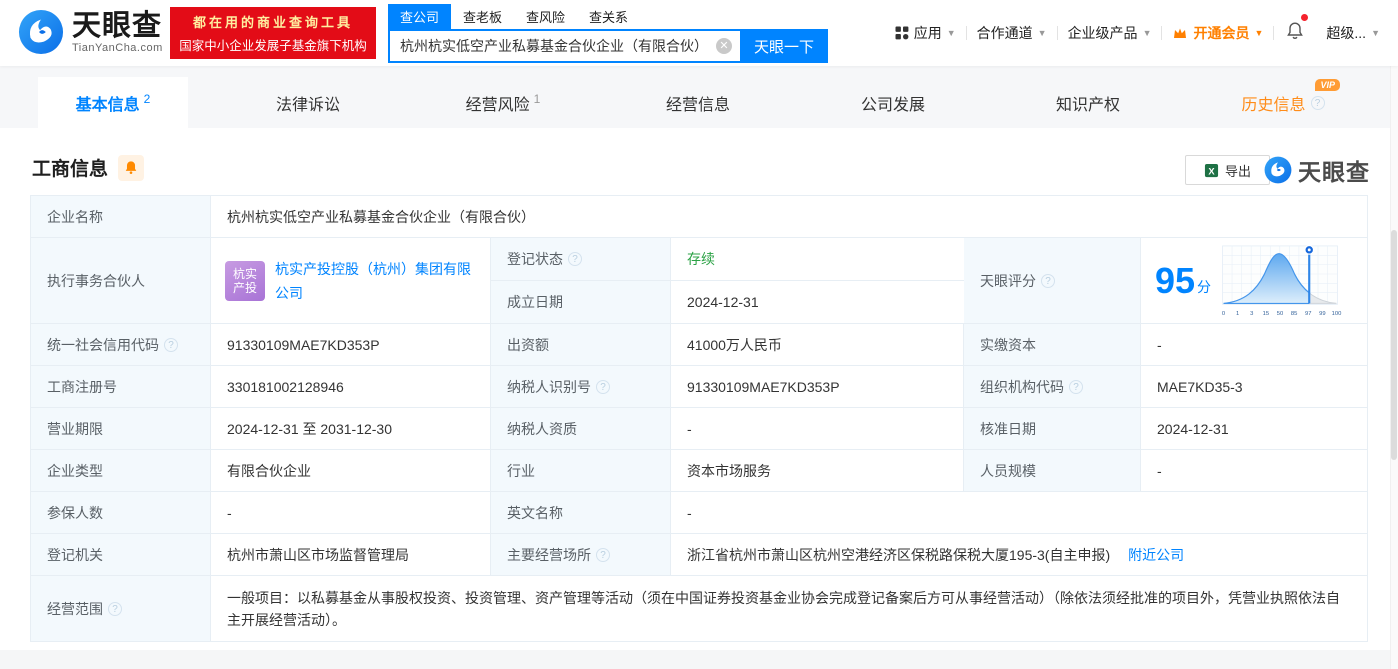  Describe the element at coordinates (1217, 33) in the screenshot. I see `nav-open-membership: 开通会员 ▼` at that location.